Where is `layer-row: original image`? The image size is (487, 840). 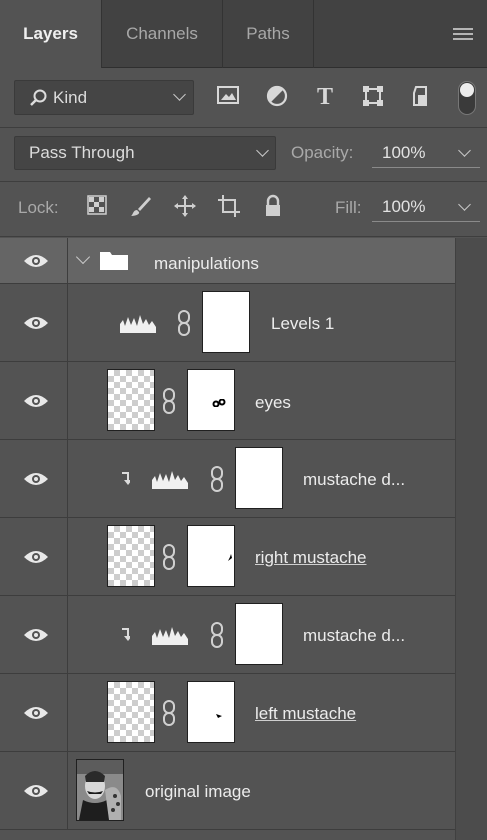
layer-row: original image is located at coordinates (227, 791).